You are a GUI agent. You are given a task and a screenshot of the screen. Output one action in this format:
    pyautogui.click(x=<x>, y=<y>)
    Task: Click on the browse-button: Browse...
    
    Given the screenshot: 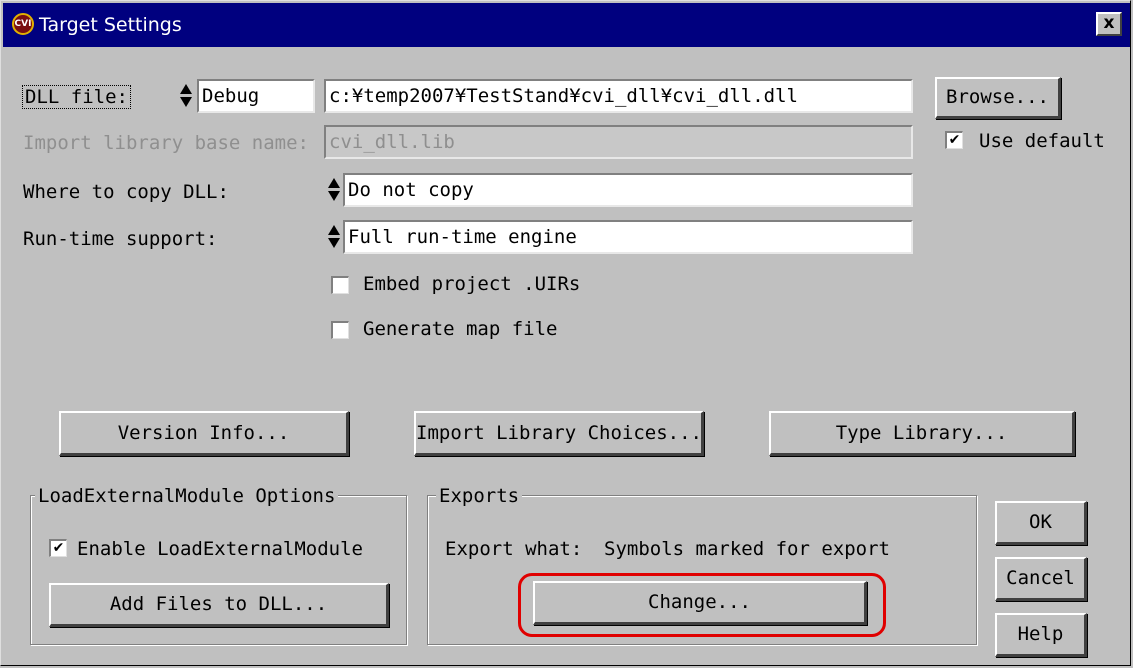 What is the action you would take?
    pyautogui.click(x=998, y=98)
    